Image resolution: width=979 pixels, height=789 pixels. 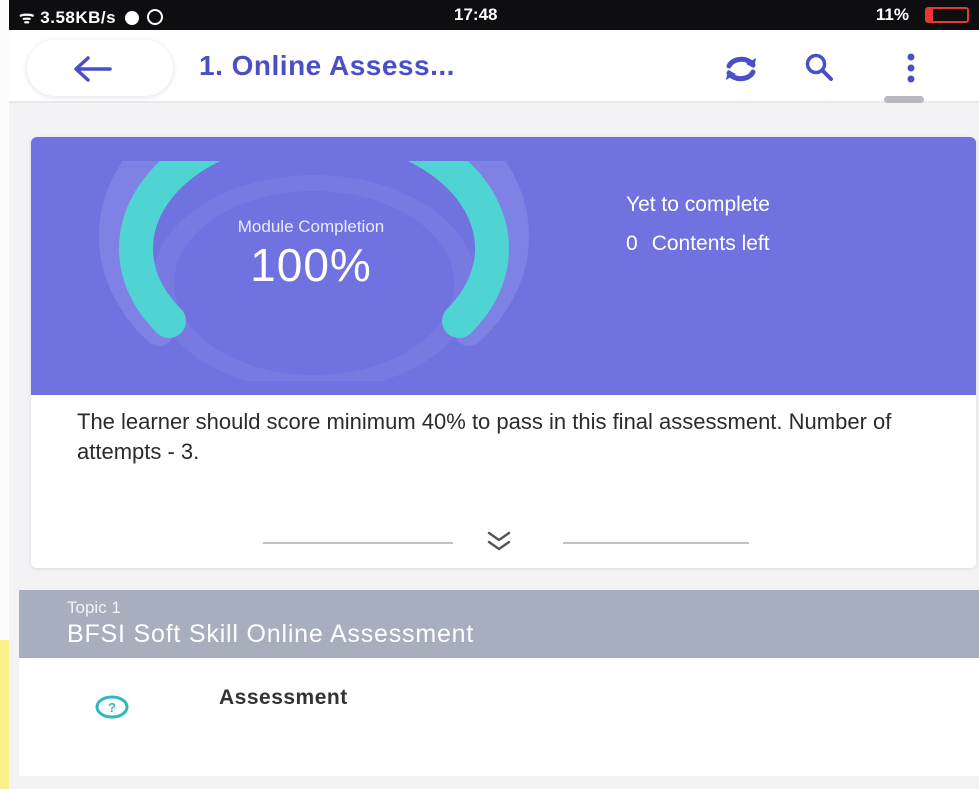 I want to click on expand-divider-left, so click(x=358, y=543).